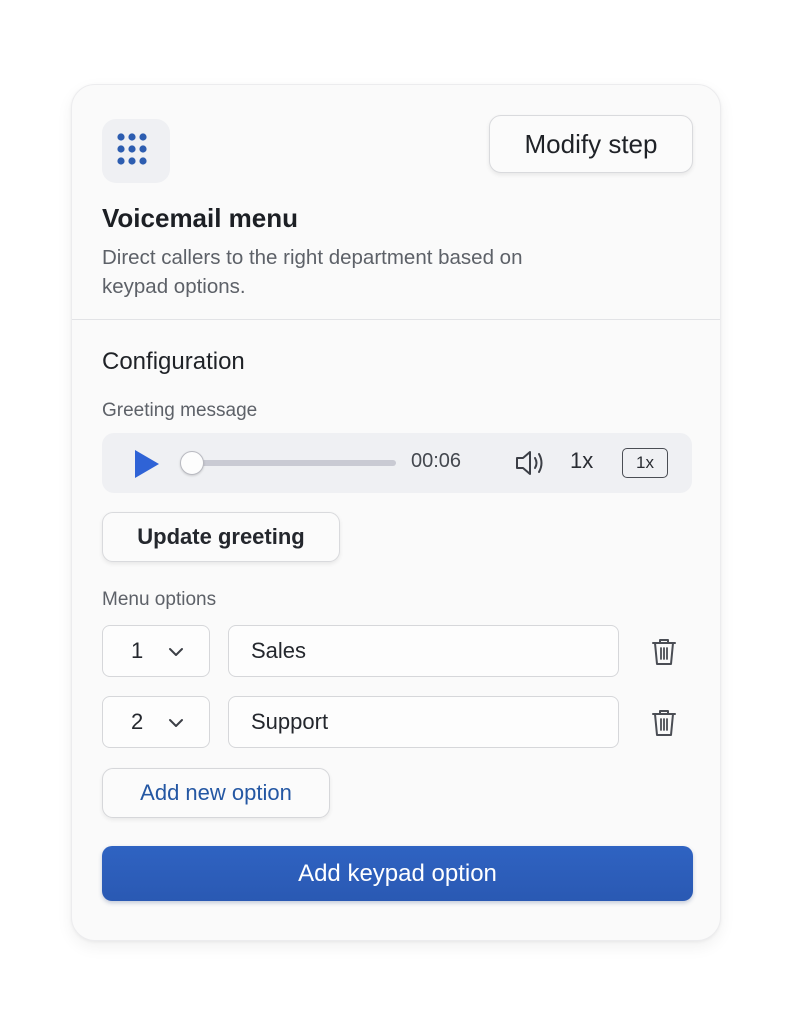  What do you see at coordinates (591, 144) in the screenshot?
I see `modify-step-button: Modify step` at bounding box center [591, 144].